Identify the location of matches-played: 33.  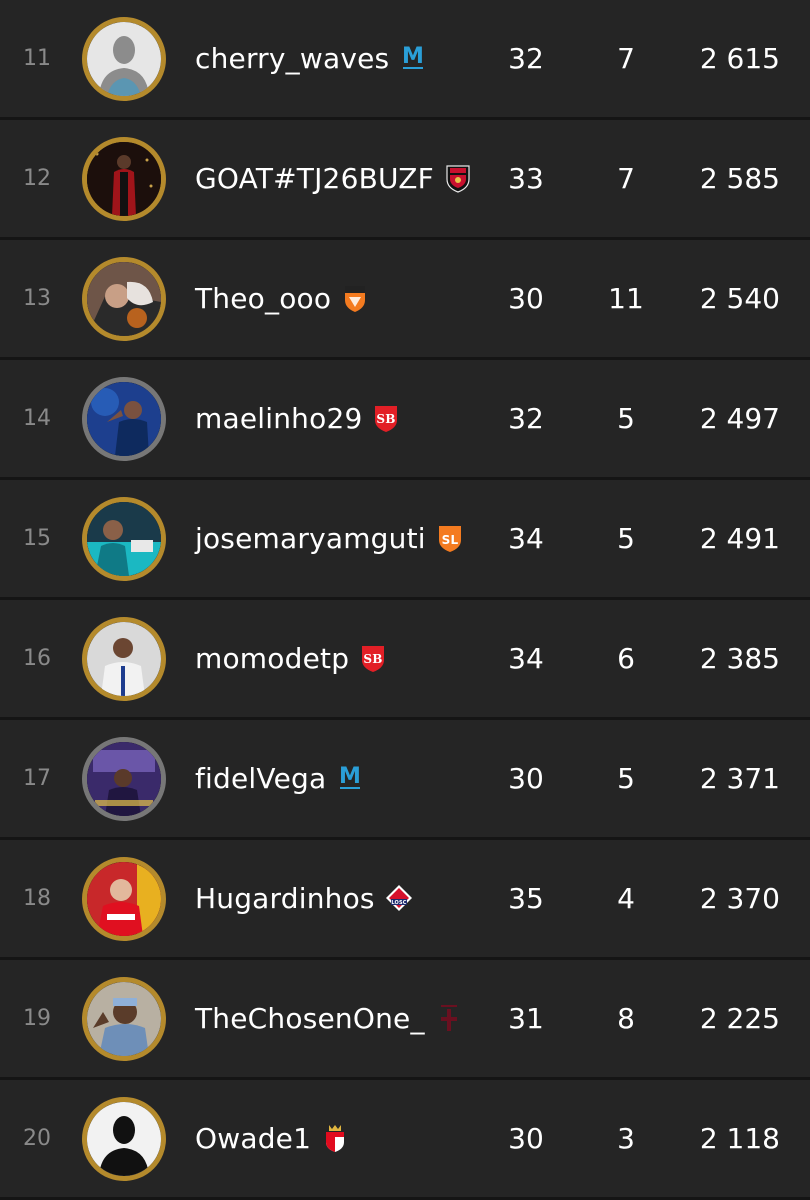
(526, 178).